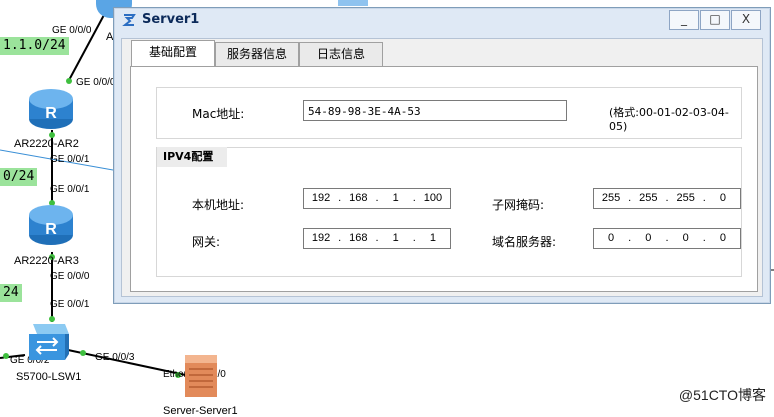 This screenshot has width=774, height=417. Describe the element at coordinates (48, 343) in the screenshot. I see `switch-icon` at that location.